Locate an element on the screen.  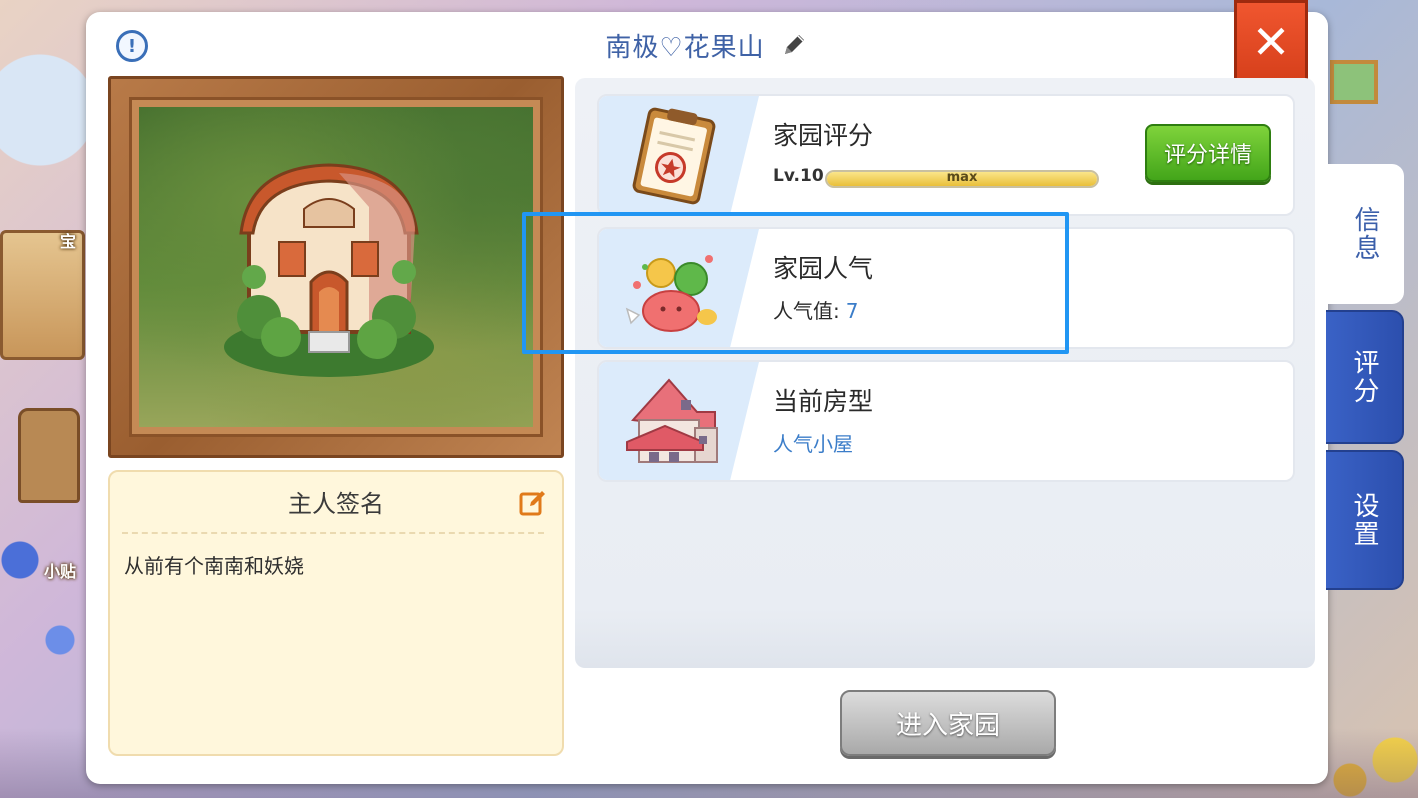
home-picture is located at coordinates (336, 267).